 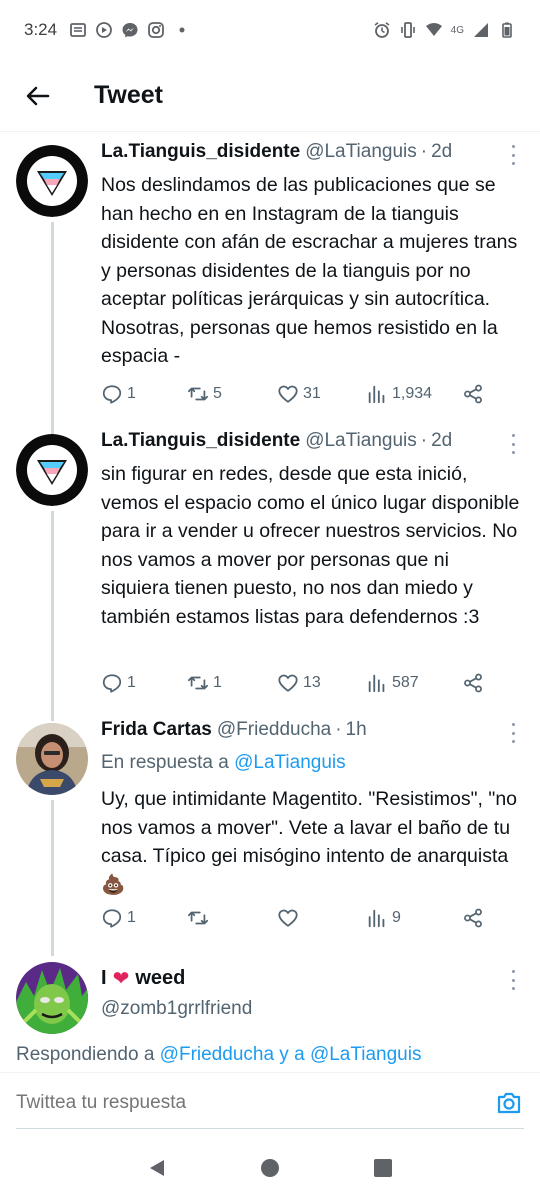 I want to click on composer-divider, so click(x=270, y=1128).